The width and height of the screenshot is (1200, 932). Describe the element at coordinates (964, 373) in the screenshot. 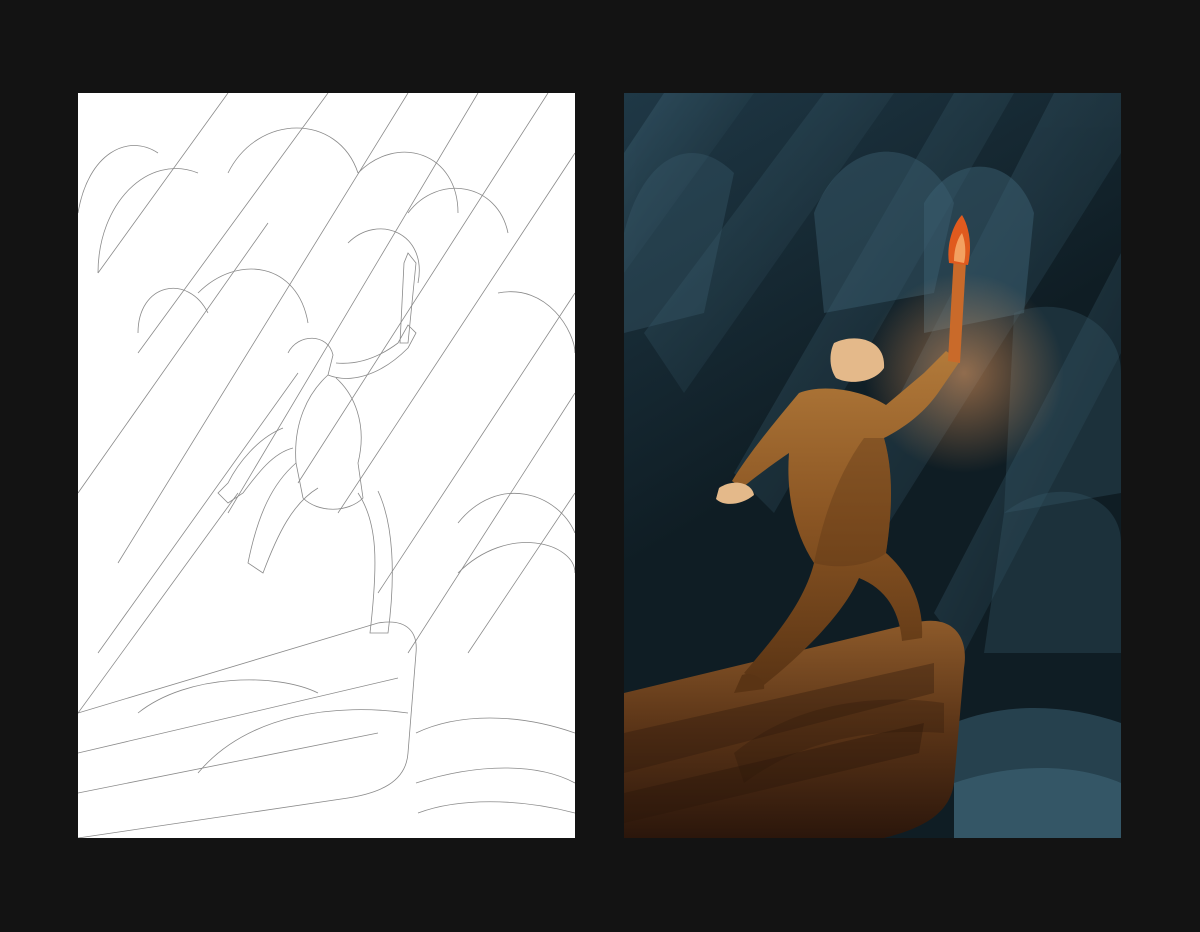

I see `torch-glow` at that location.